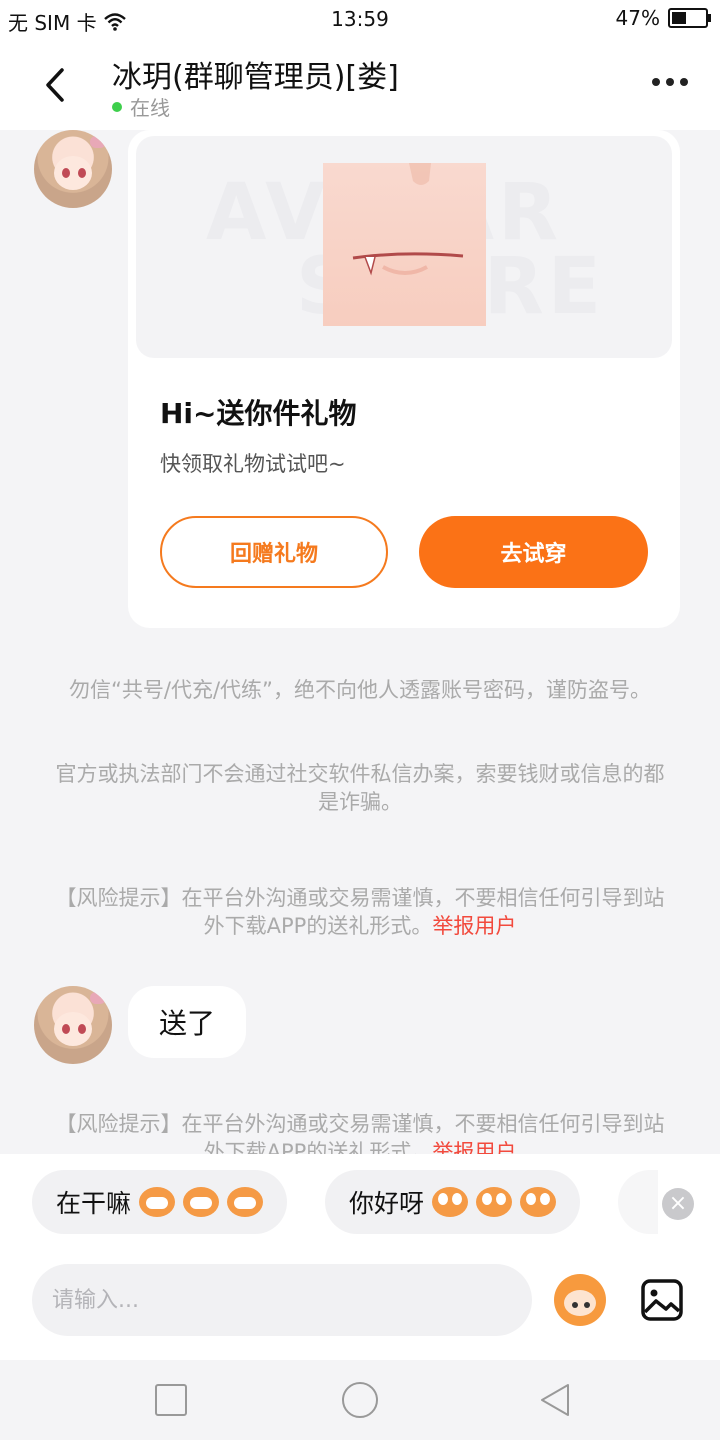 The image size is (720, 1440). Describe the element at coordinates (404, 244) in the screenshot. I see `gift-item-image` at that location.